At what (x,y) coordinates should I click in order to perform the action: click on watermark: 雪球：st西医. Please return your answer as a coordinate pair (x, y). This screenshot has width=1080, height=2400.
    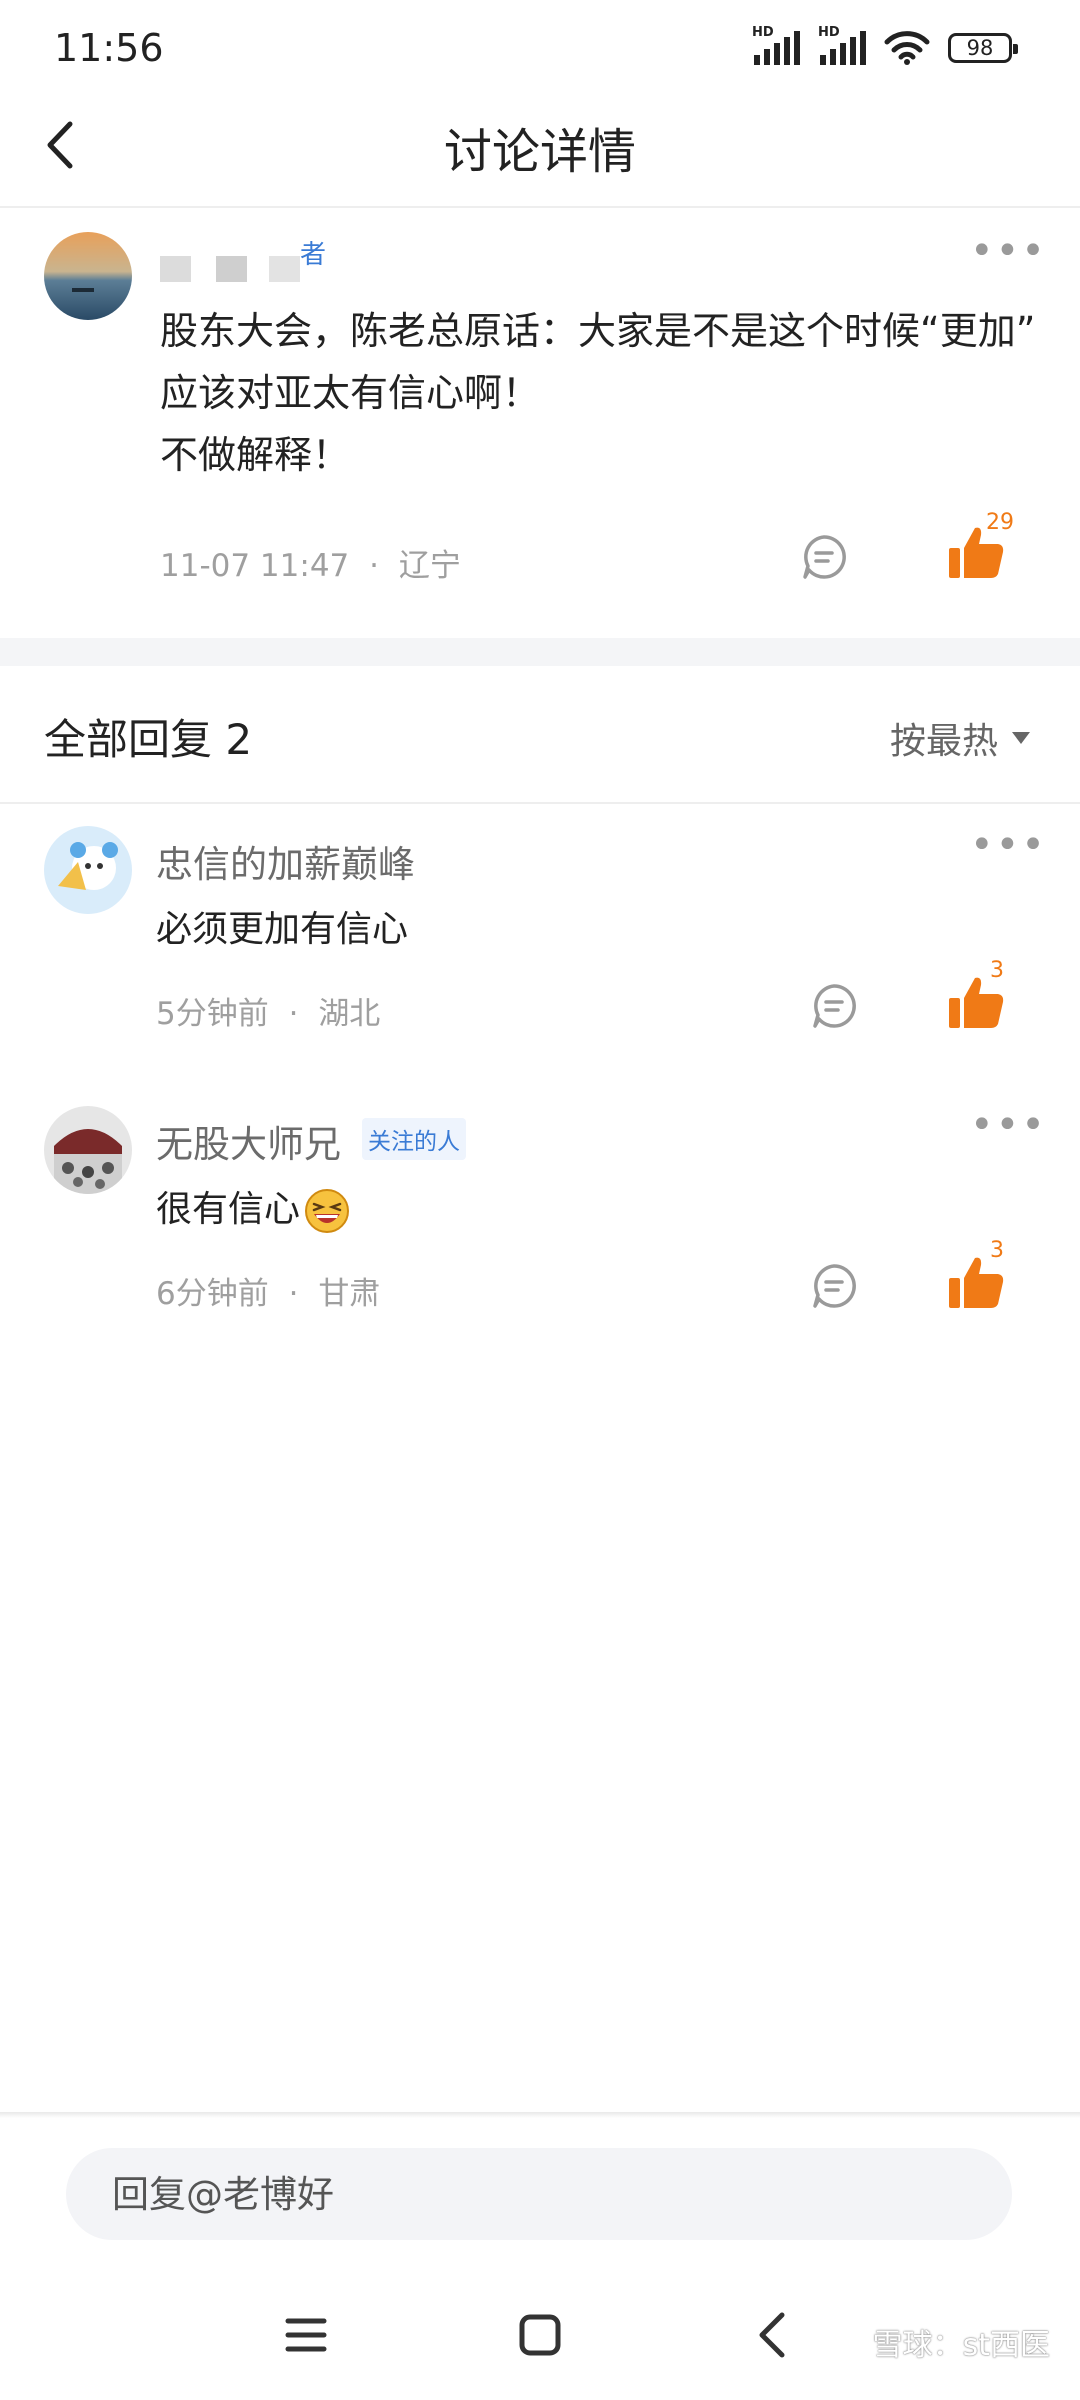
    Looking at the image, I should click on (961, 2345).